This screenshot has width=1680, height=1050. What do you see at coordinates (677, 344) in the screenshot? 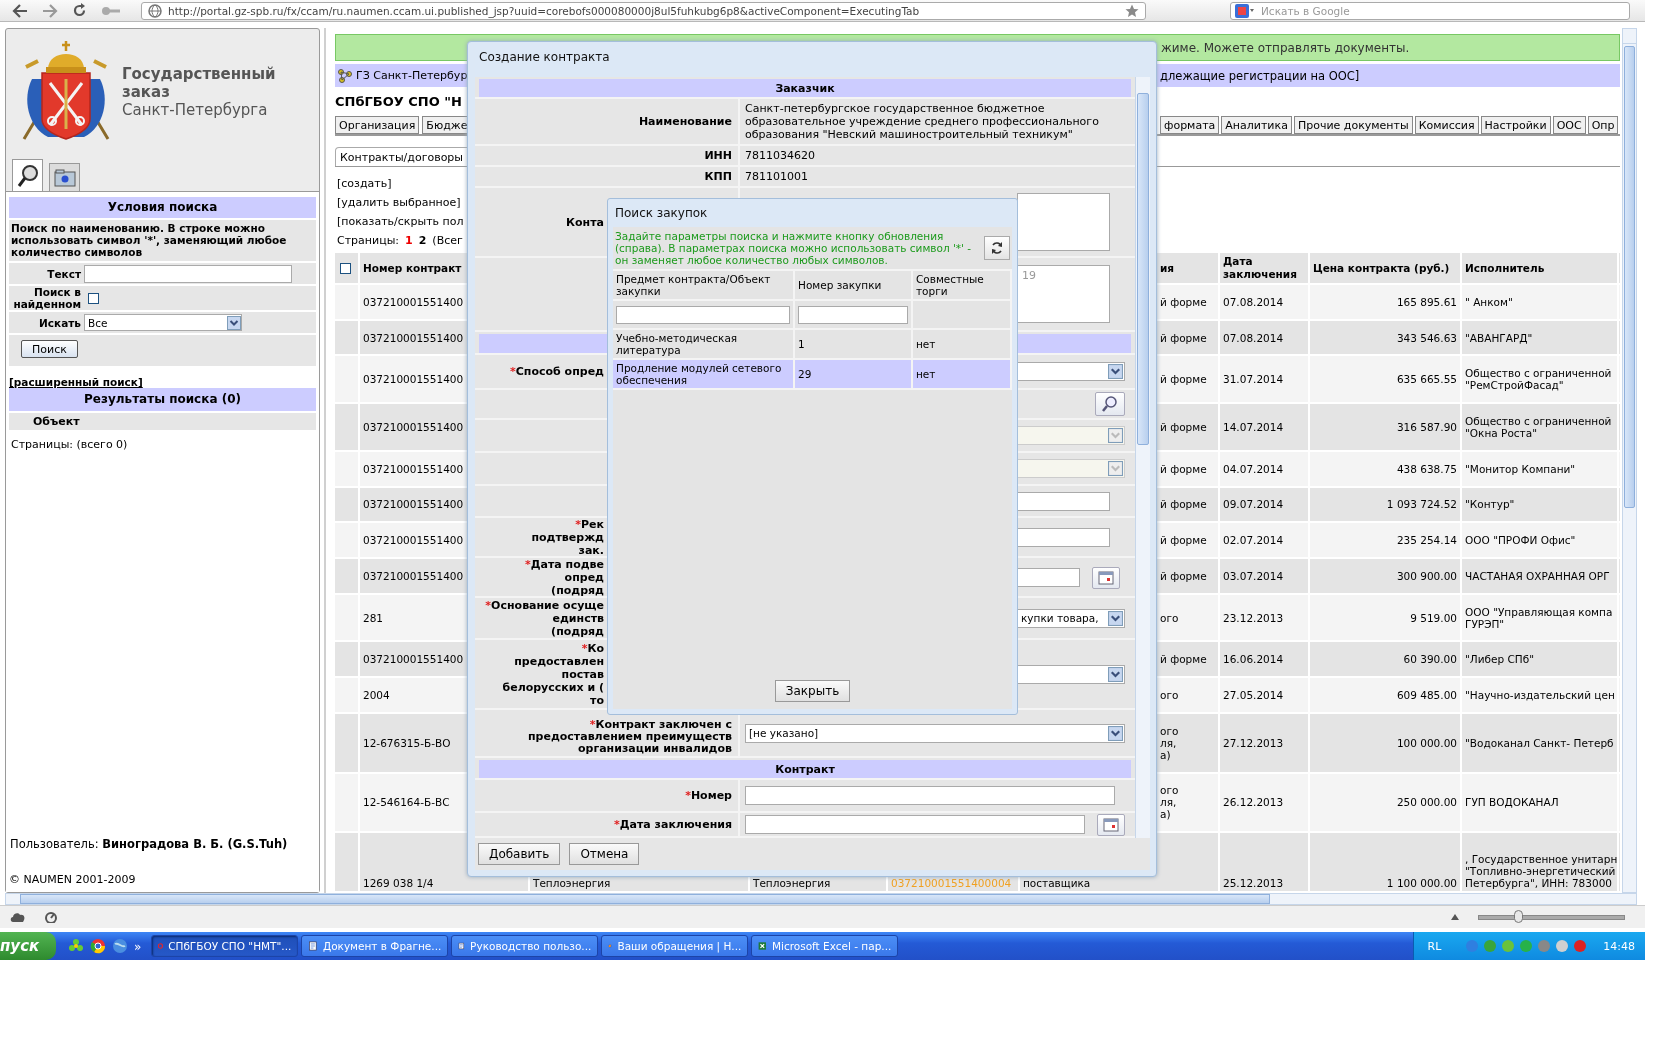
I see `table-cell-text: Учебно-методическая литература` at bounding box center [677, 344].